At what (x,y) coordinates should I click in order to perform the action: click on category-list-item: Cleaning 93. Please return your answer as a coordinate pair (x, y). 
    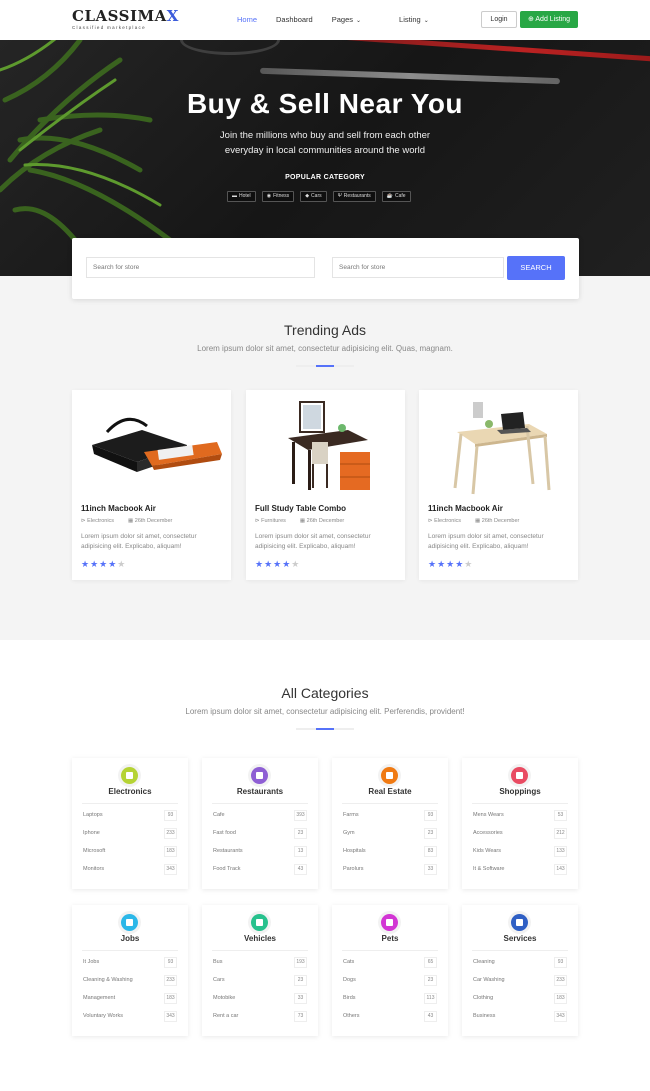
    Looking at the image, I should click on (520, 962).